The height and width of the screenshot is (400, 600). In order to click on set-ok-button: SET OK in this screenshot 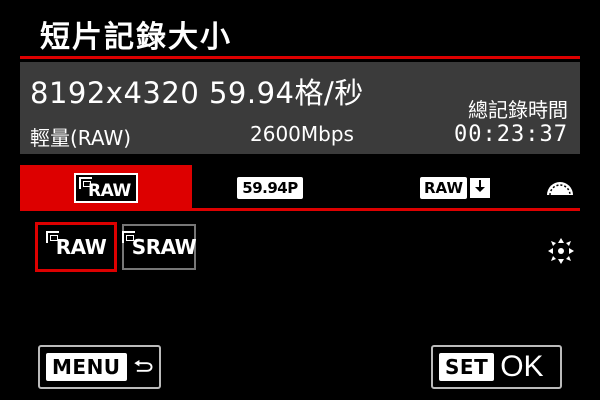, I will do `click(496, 367)`.